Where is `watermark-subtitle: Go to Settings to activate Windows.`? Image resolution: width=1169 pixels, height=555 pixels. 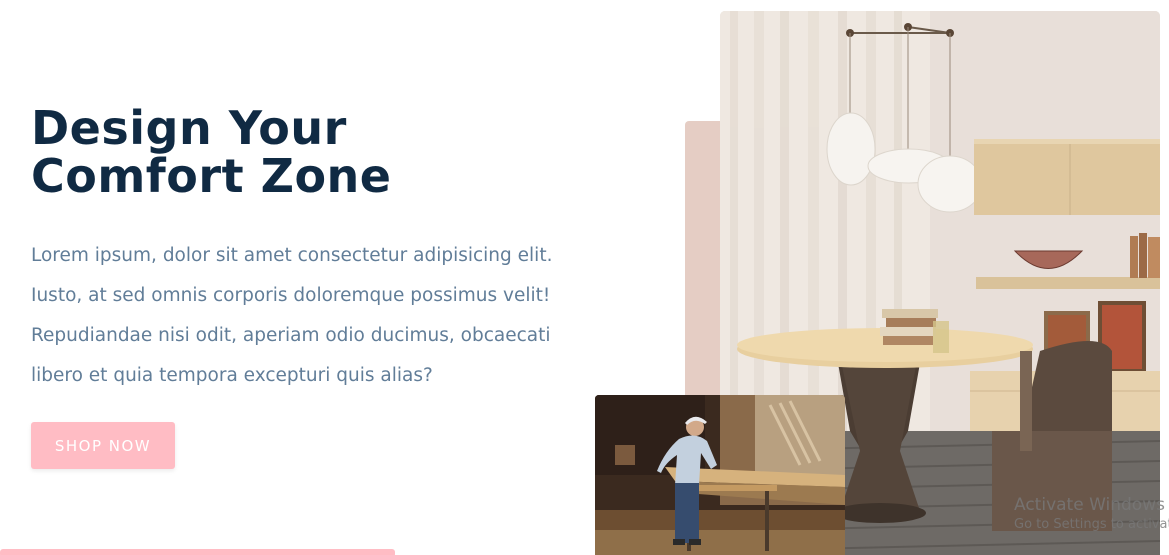 watermark-subtitle: Go to Settings to activate Windows. is located at coordinates (1091, 524).